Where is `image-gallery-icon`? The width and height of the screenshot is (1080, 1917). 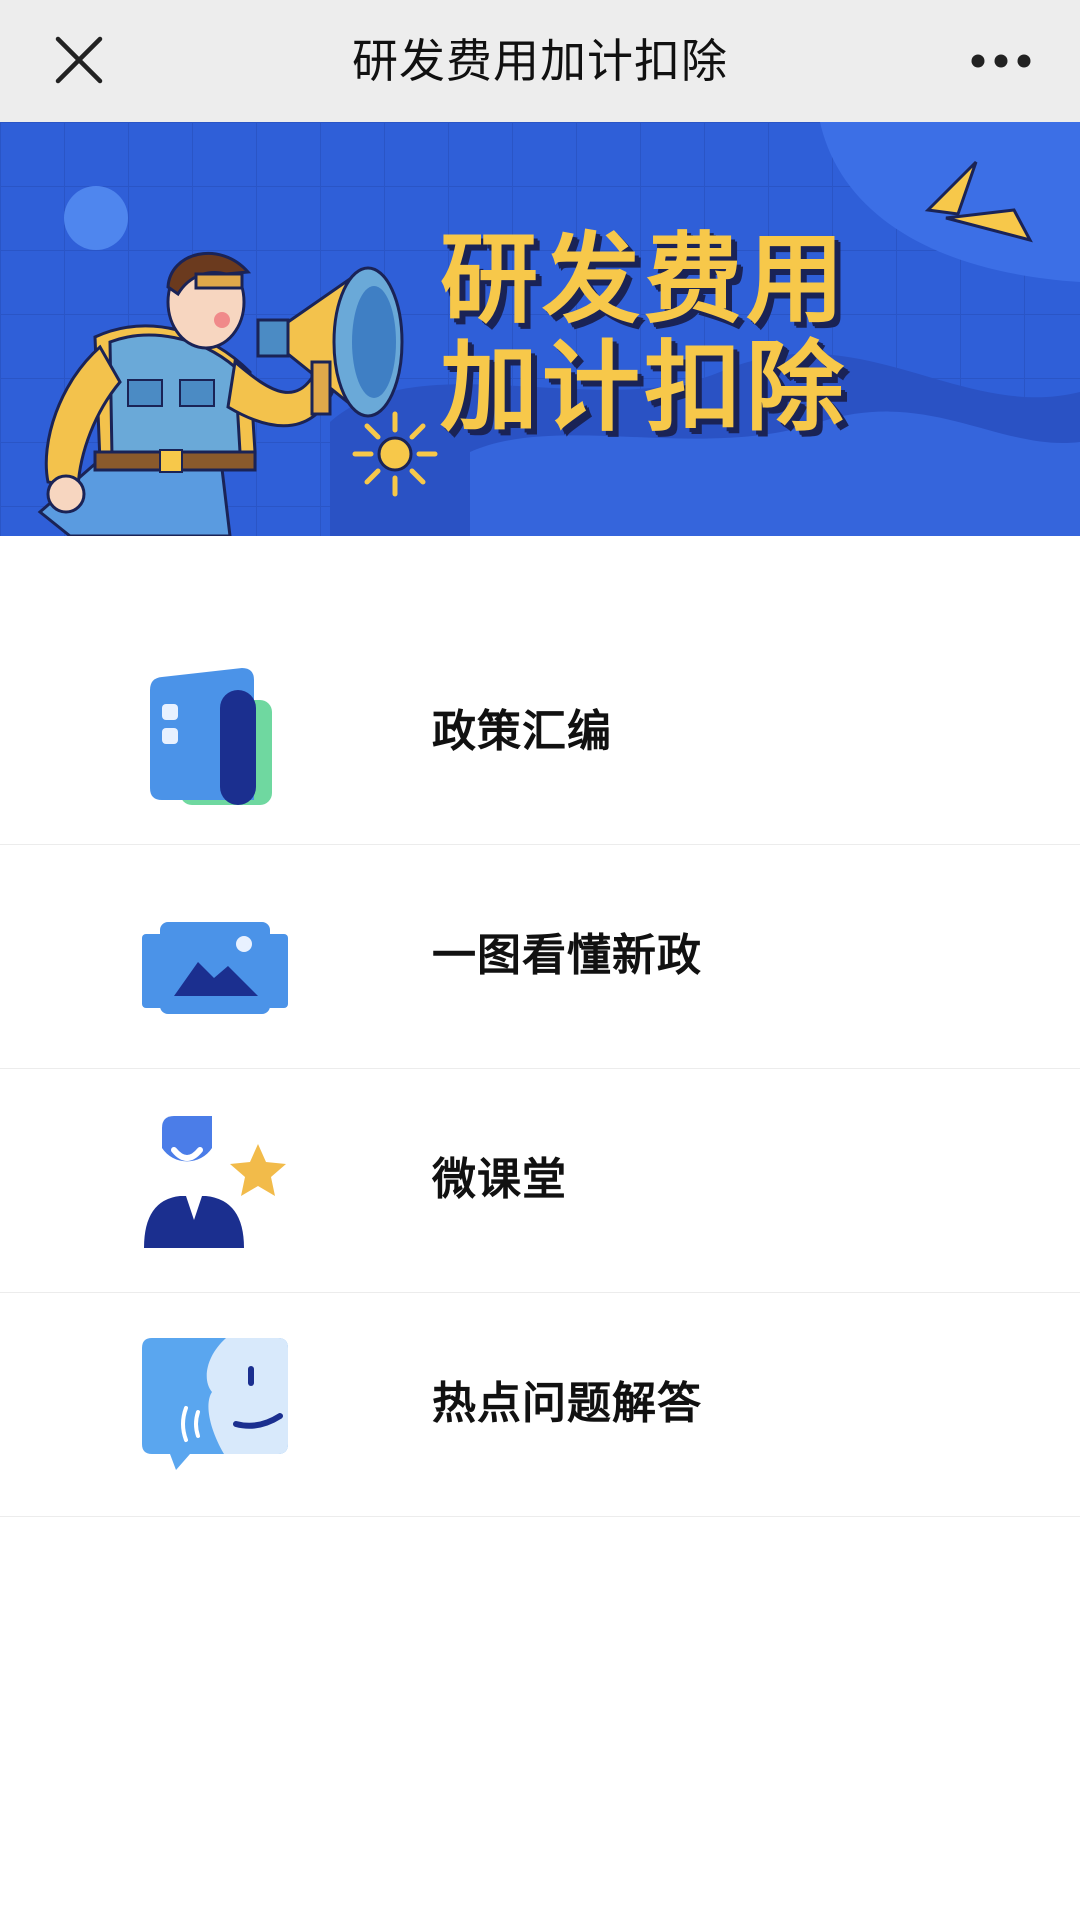
image-gallery-icon is located at coordinates (215, 959).